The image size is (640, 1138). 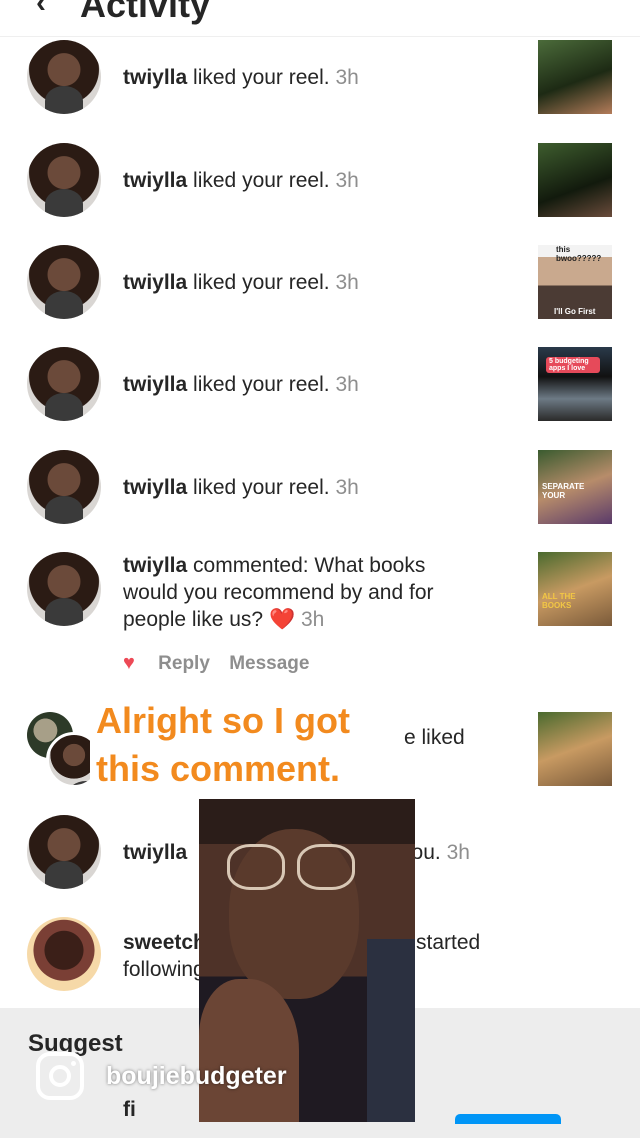 What do you see at coordinates (196, 1076) in the screenshot?
I see `watermark-handle: boujiebudgeter` at bounding box center [196, 1076].